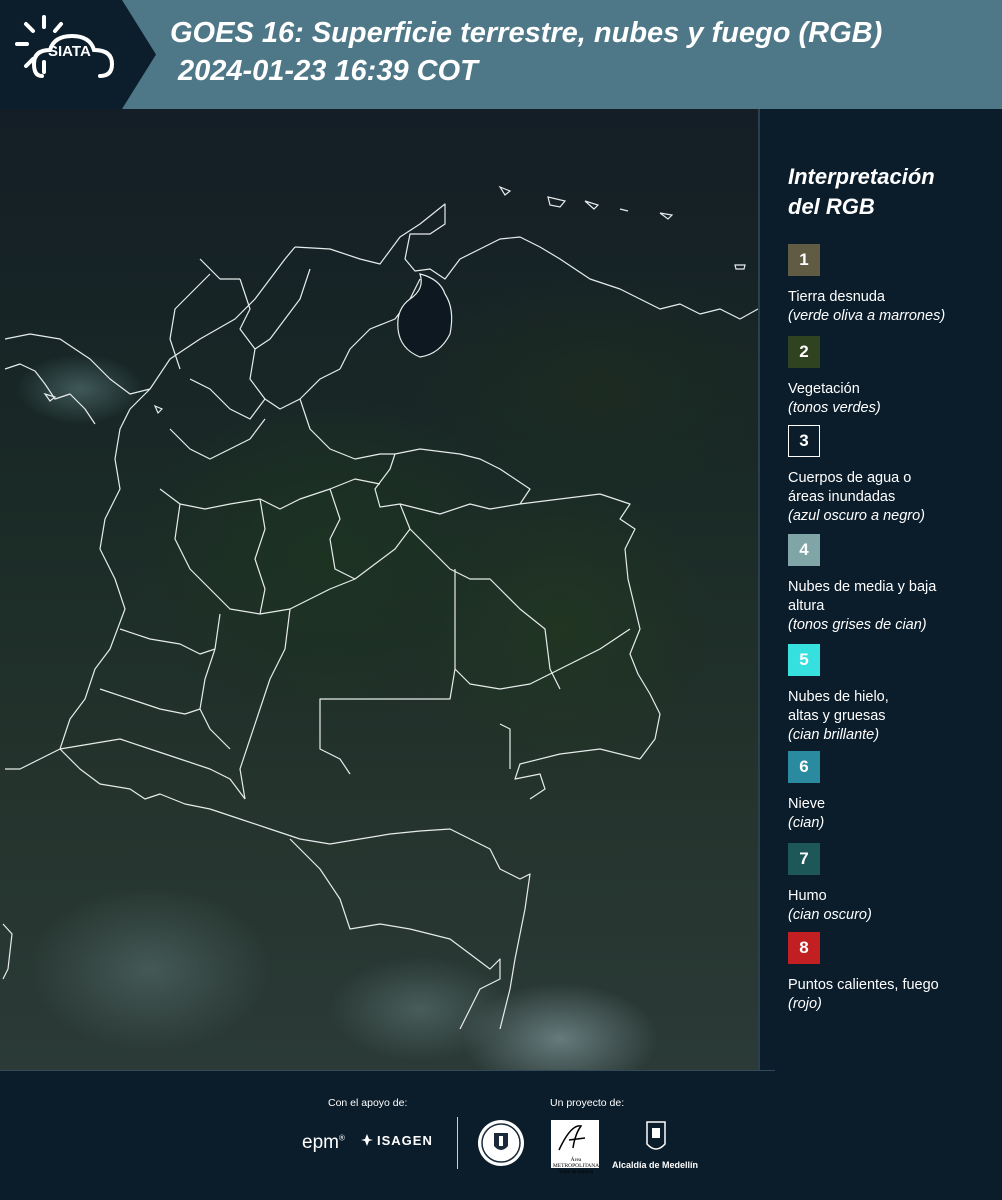 The image size is (1002, 1200). Describe the element at coordinates (863, 985) in the screenshot. I see `legend-label: Puntos calientes, fuego` at that location.